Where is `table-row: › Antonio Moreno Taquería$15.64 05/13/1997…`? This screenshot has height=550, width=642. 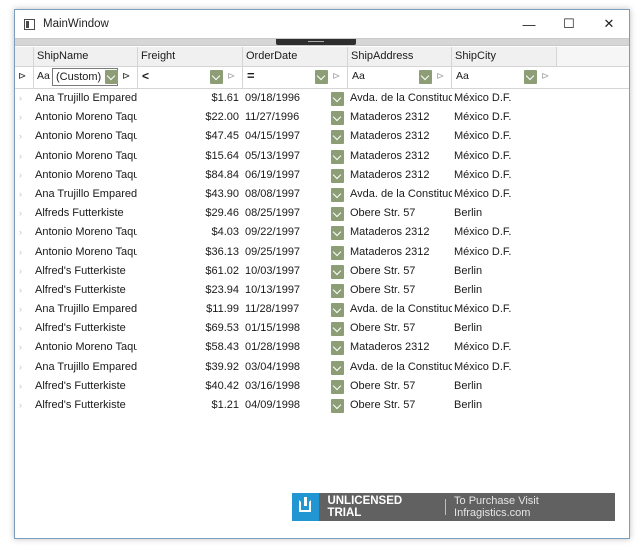 table-row: › Antonio Moreno Taquería$15.64 05/13/1997… is located at coordinates (322, 156).